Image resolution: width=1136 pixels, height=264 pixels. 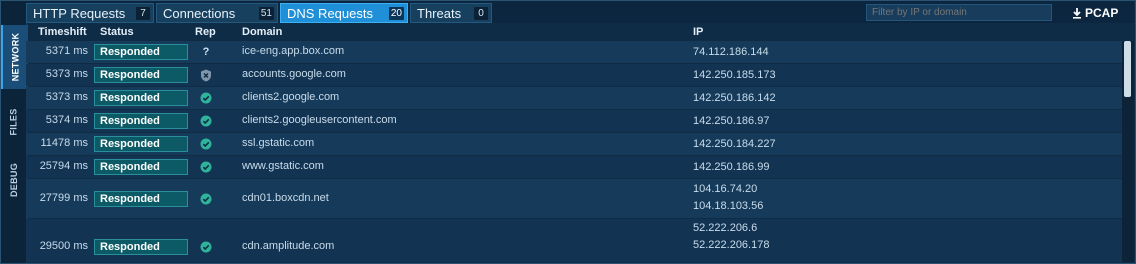 What do you see at coordinates (728, 206) in the screenshot?
I see `ip-value: 104.18.103.56` at bounding box center [728, 206].